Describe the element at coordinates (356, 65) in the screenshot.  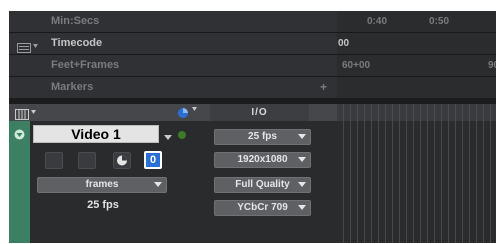
I see `tick-label: 60+00` at that location.